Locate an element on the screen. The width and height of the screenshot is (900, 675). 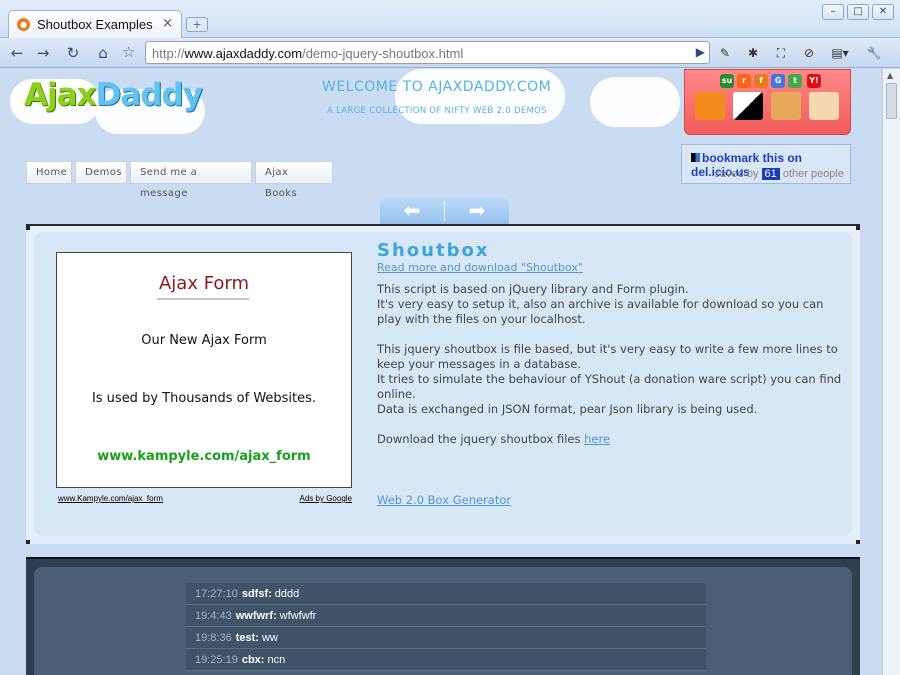
ad-line: Our New Ajax Form is located at coordinates (204, 340).